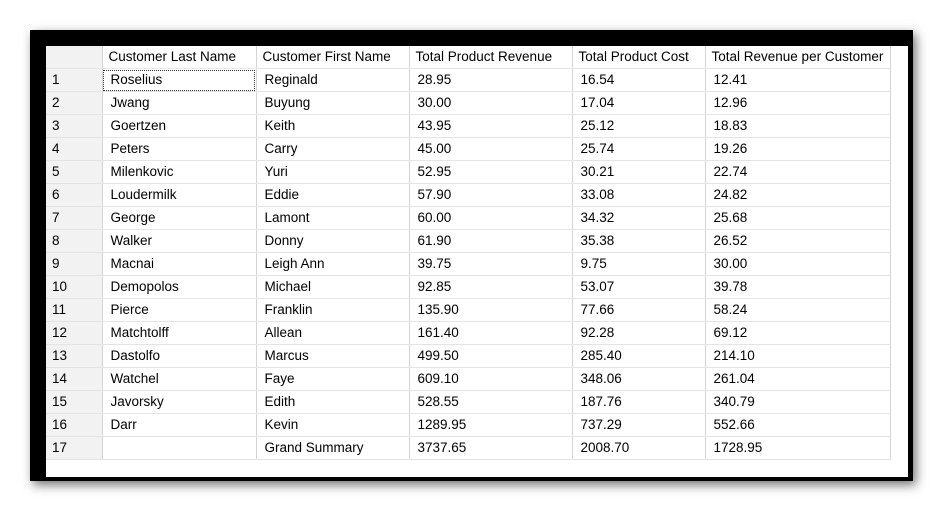 The height and width of the screenshot is (524, 945). Describe the element at coordinates (639, 425) in the screenshot. I see `product-cost-cell: 737.29` at that location.